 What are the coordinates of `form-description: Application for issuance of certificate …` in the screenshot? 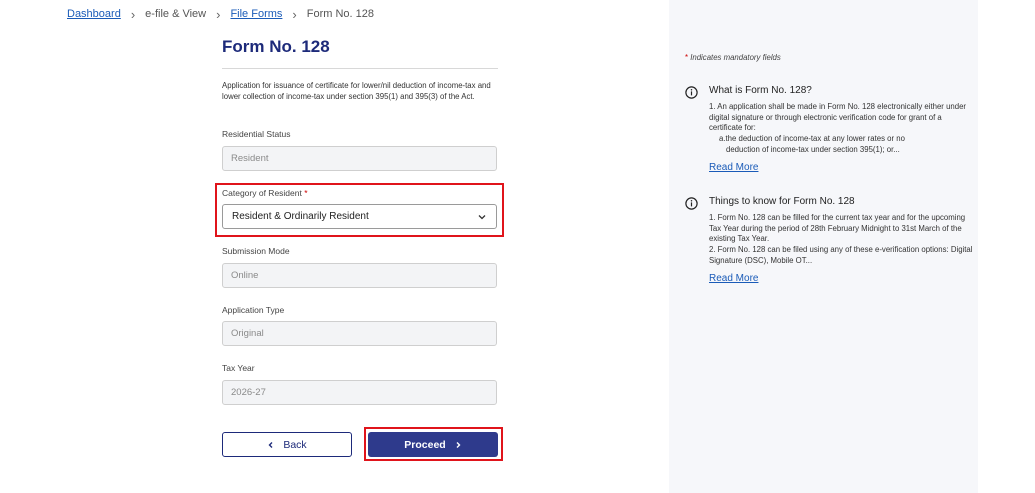 It's located at (356, 91).